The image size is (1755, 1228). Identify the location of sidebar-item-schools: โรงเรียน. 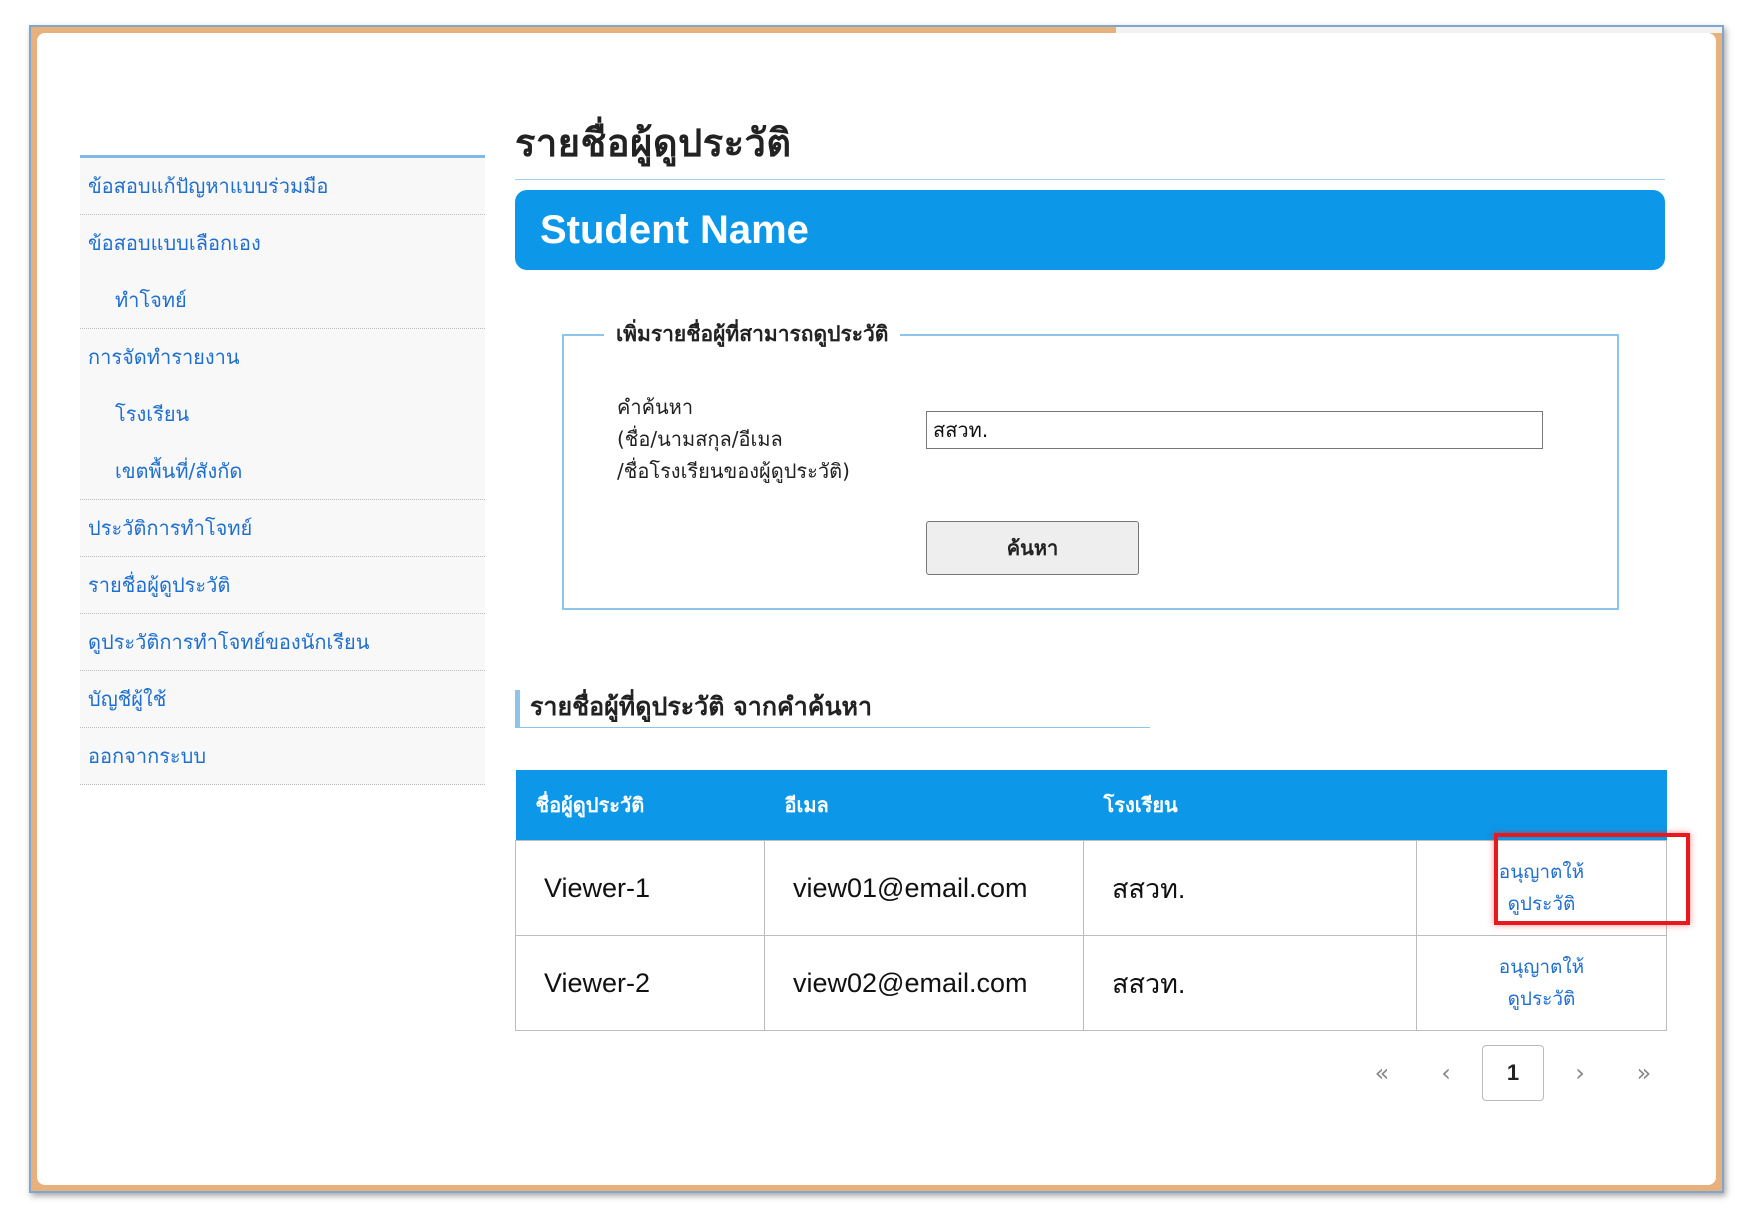
(282, 414).